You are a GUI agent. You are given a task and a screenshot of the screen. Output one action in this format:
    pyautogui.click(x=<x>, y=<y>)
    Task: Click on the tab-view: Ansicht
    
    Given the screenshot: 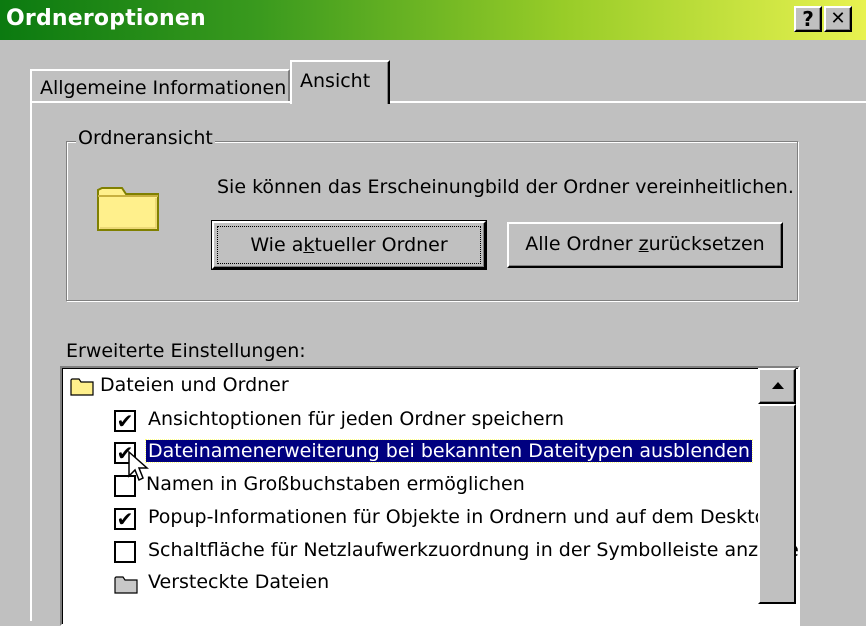 What is the action you would take?
    pyautogui.click(x=340, y=82)
    